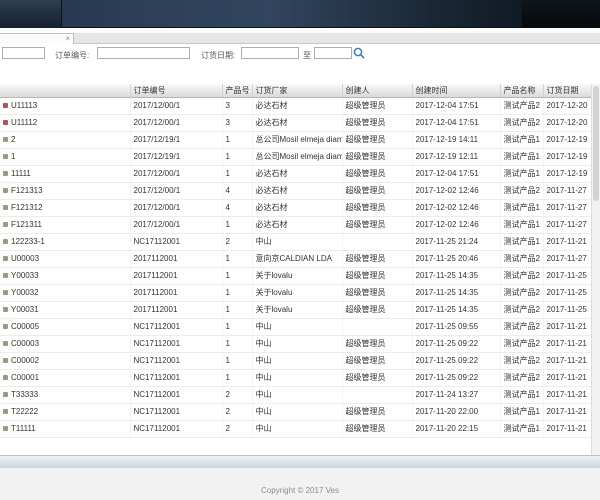 The height and width of the screenshot is (500, 600). I want to click on cell-created: 2017-11-20 22:00, so click(456, 412).